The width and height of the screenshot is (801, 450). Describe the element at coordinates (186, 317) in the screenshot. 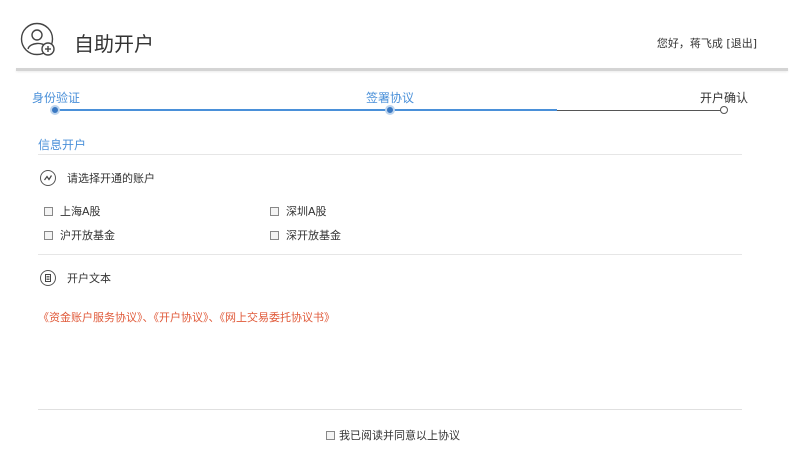

I see `agreement-links: 《资金账户服务协议》、《开户协议》、《网上交易委托协议书》` at that location.